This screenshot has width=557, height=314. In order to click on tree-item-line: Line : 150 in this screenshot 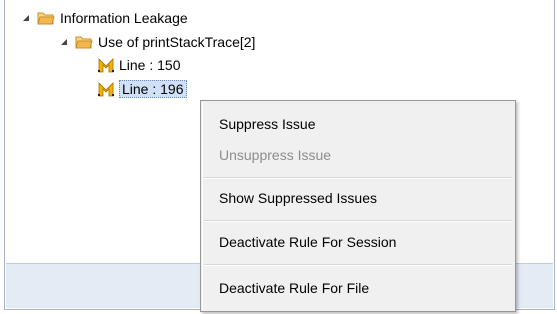, I will do `click(139, 65)`.